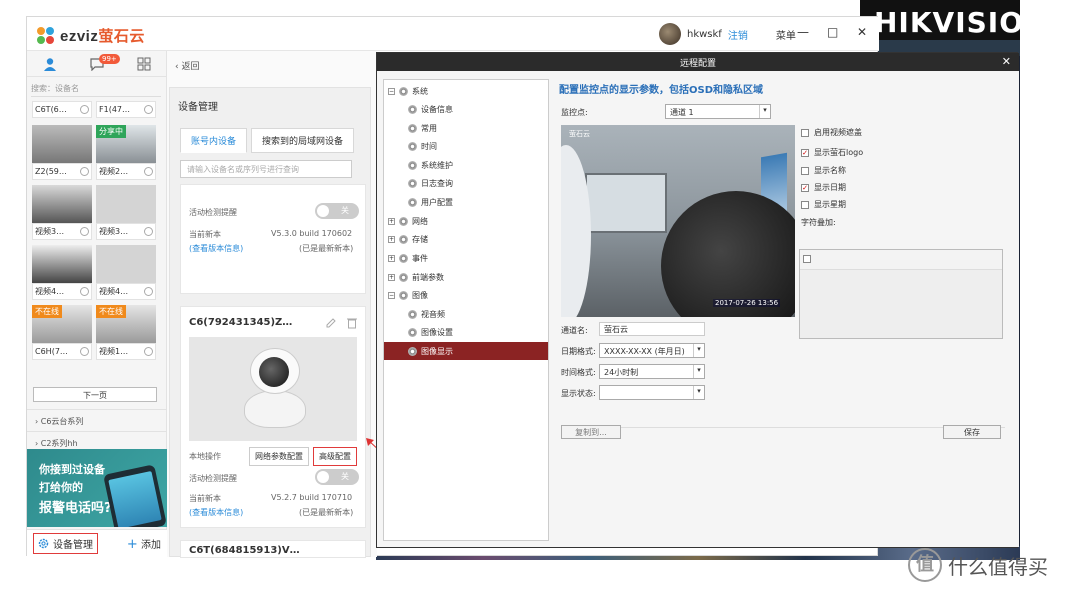  What do you see at coordinates (823, 187) in the screenshot?
I see `checkbox-show-date: ✓ 显示日期` at bounding box center [823, 187].